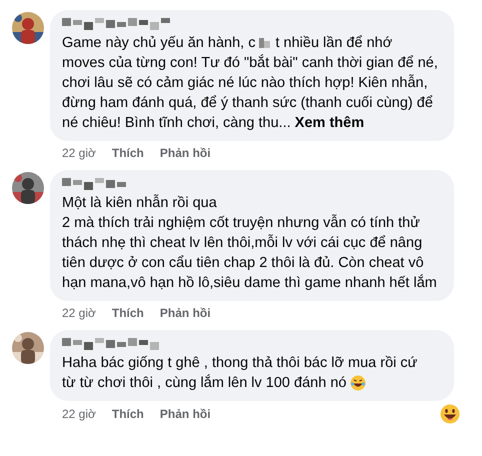 Image resolution: width=482 pixels, height=456 pixels. Describe the element at coordinates (265, 43) in the screenshot. I see `redaction-mark-icon` at that location.